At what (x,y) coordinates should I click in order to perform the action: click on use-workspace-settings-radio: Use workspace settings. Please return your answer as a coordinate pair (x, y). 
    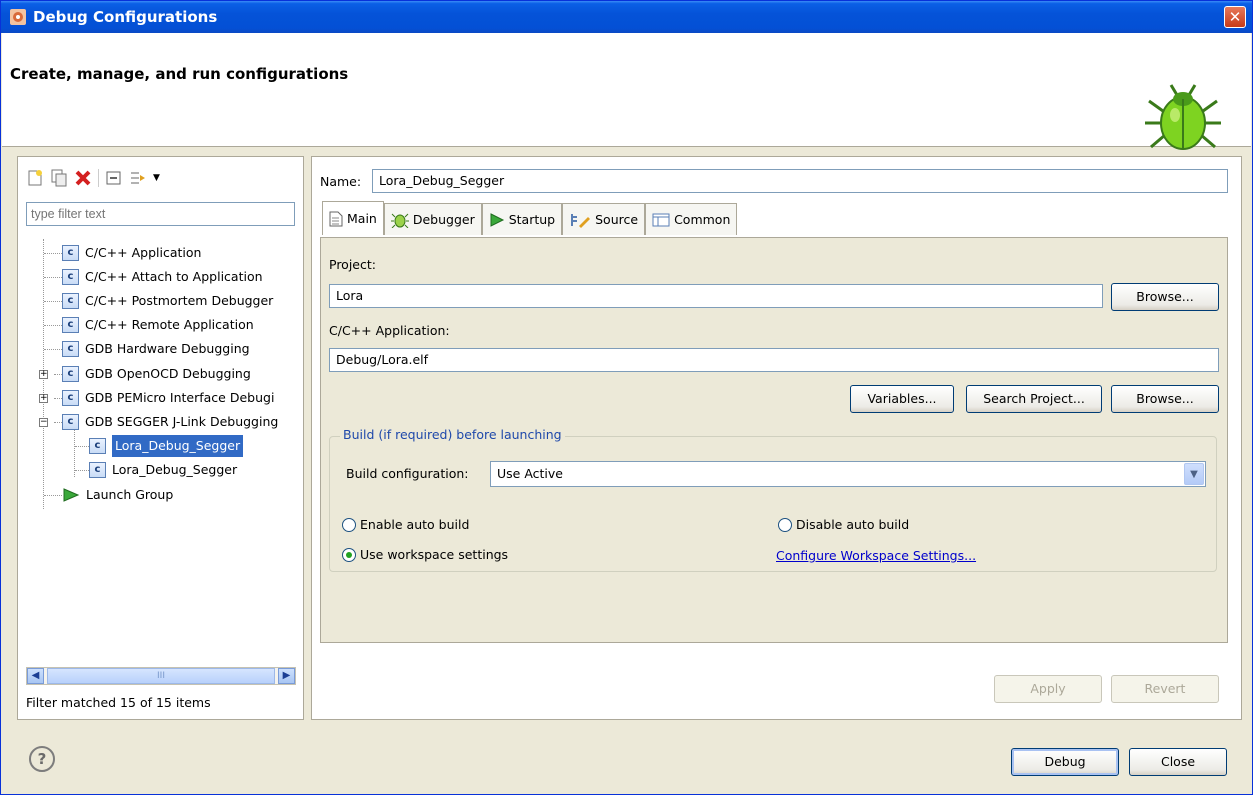
    Looking at the image, I should click on (425, 554).